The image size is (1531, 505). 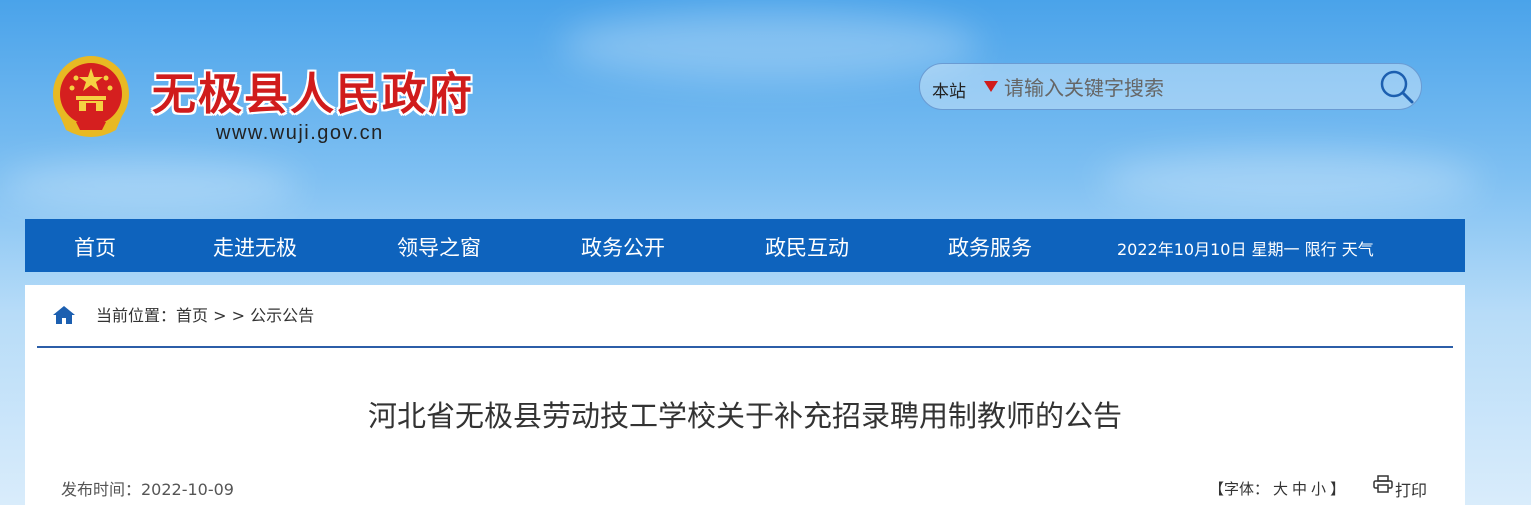 What do you see at coordinates (623, 247) in the screenshot?
I see `nav-item-government-affairs: 政务公开` at bounding box center [623, 247].